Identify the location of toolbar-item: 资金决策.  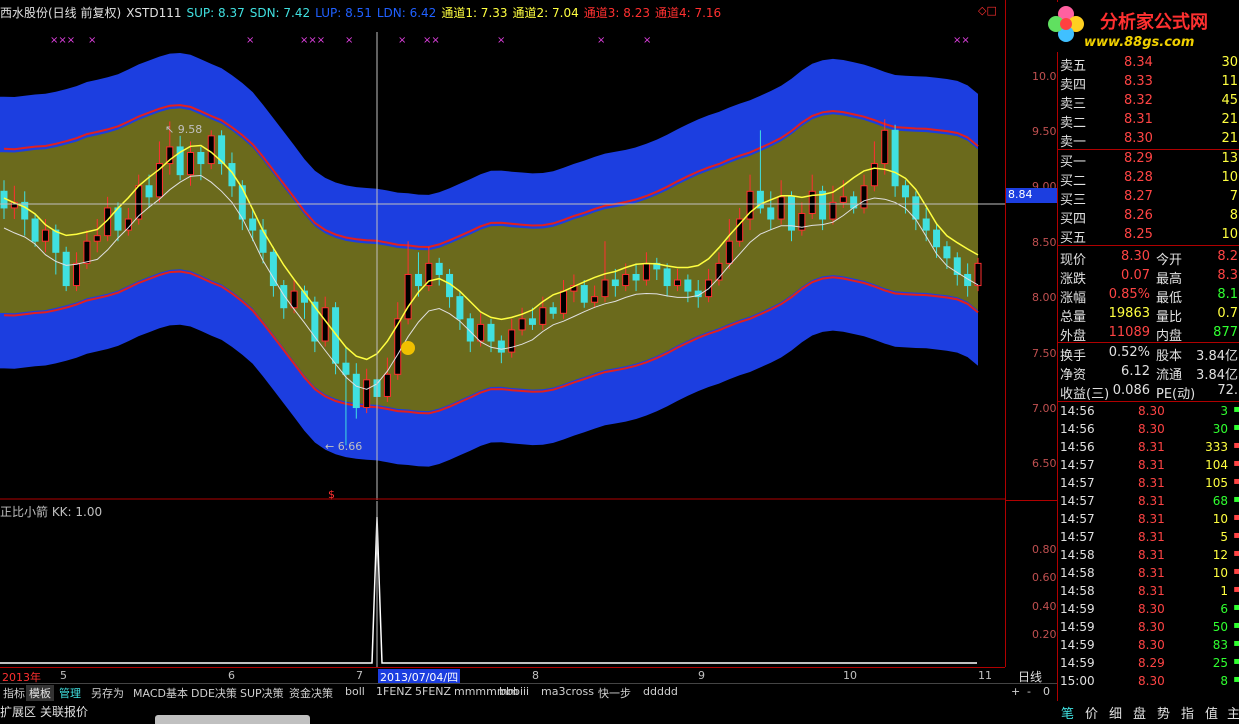
(311, 693).